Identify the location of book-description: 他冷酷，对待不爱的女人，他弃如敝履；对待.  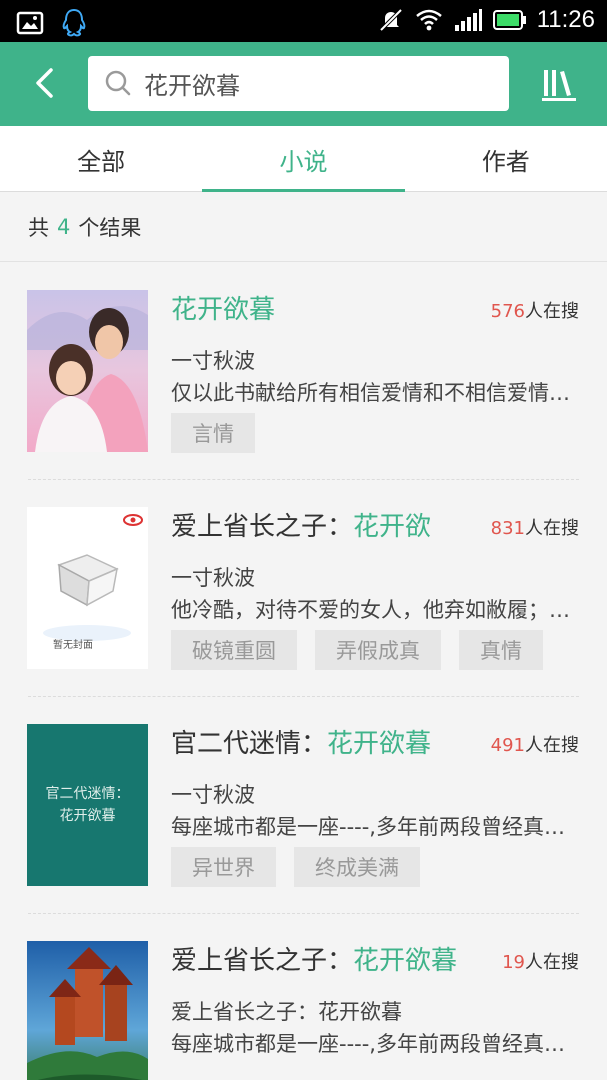
(376, 610).